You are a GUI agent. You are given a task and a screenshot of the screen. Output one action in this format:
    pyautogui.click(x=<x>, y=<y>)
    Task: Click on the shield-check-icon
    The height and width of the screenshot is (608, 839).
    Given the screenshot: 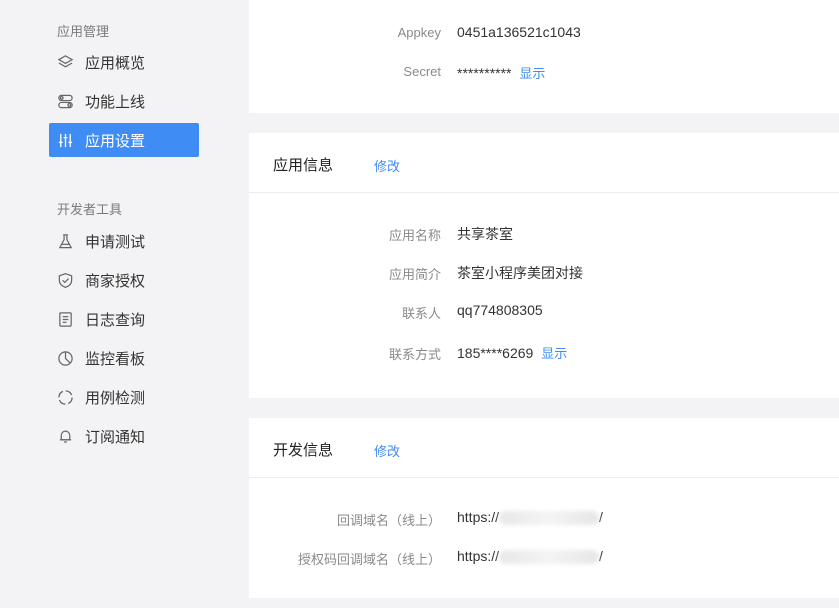 What is the action you would take?
    pyautogui.click(x=65, y=280)
    